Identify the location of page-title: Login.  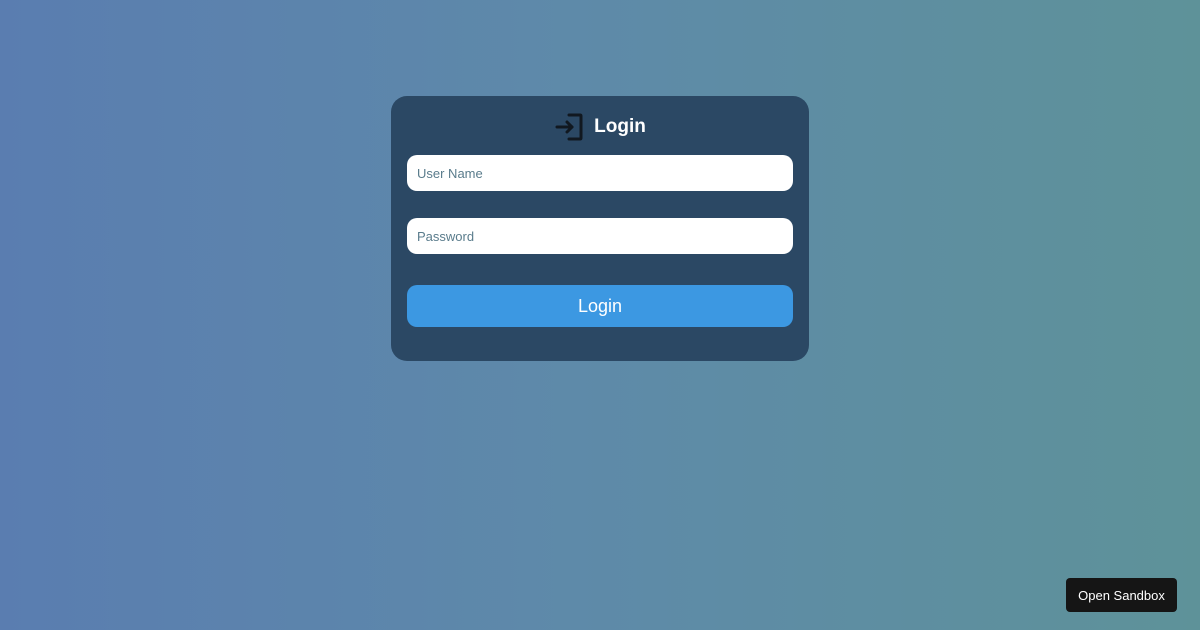
(620, 126).